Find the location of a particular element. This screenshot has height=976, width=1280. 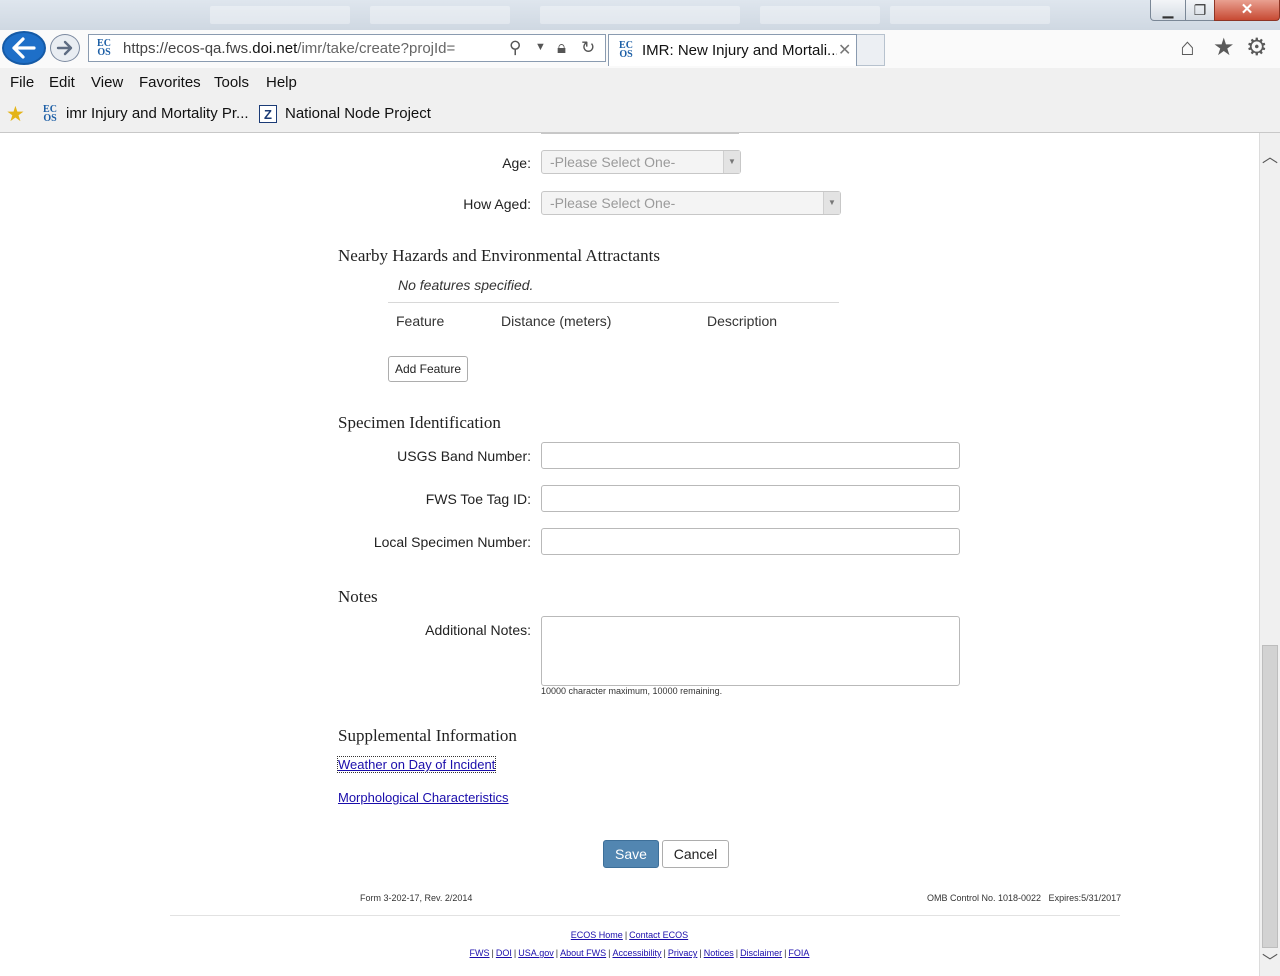

column-header-feature: Feature is located at coordinates (420, 321).